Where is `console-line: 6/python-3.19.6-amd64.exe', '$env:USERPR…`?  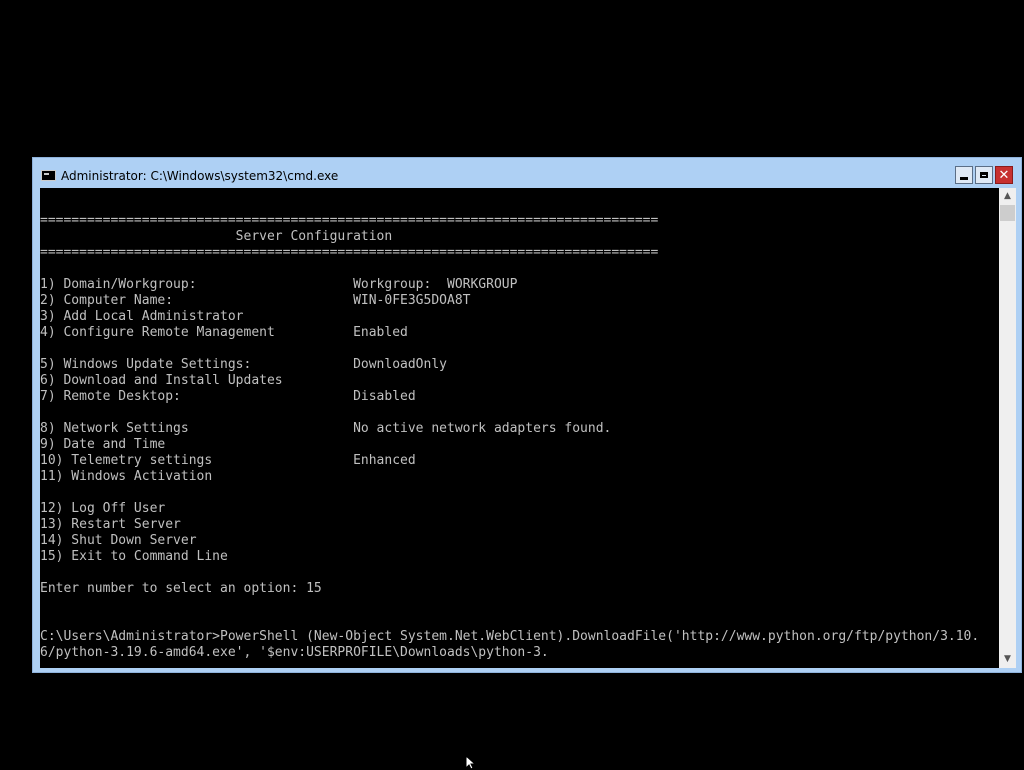
console-line: 6/python-3.19.6-amd64.exe', '$env:USERPR… is located at coordinates (294, 652).